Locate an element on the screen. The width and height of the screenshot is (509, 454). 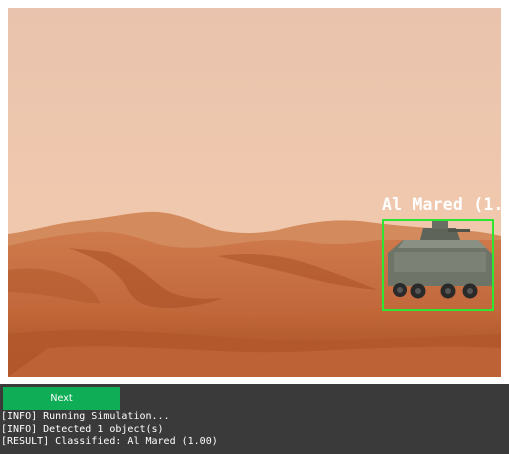
log-line: [INFO] Detected 1 object(s) is located at coordinates (82, 429).